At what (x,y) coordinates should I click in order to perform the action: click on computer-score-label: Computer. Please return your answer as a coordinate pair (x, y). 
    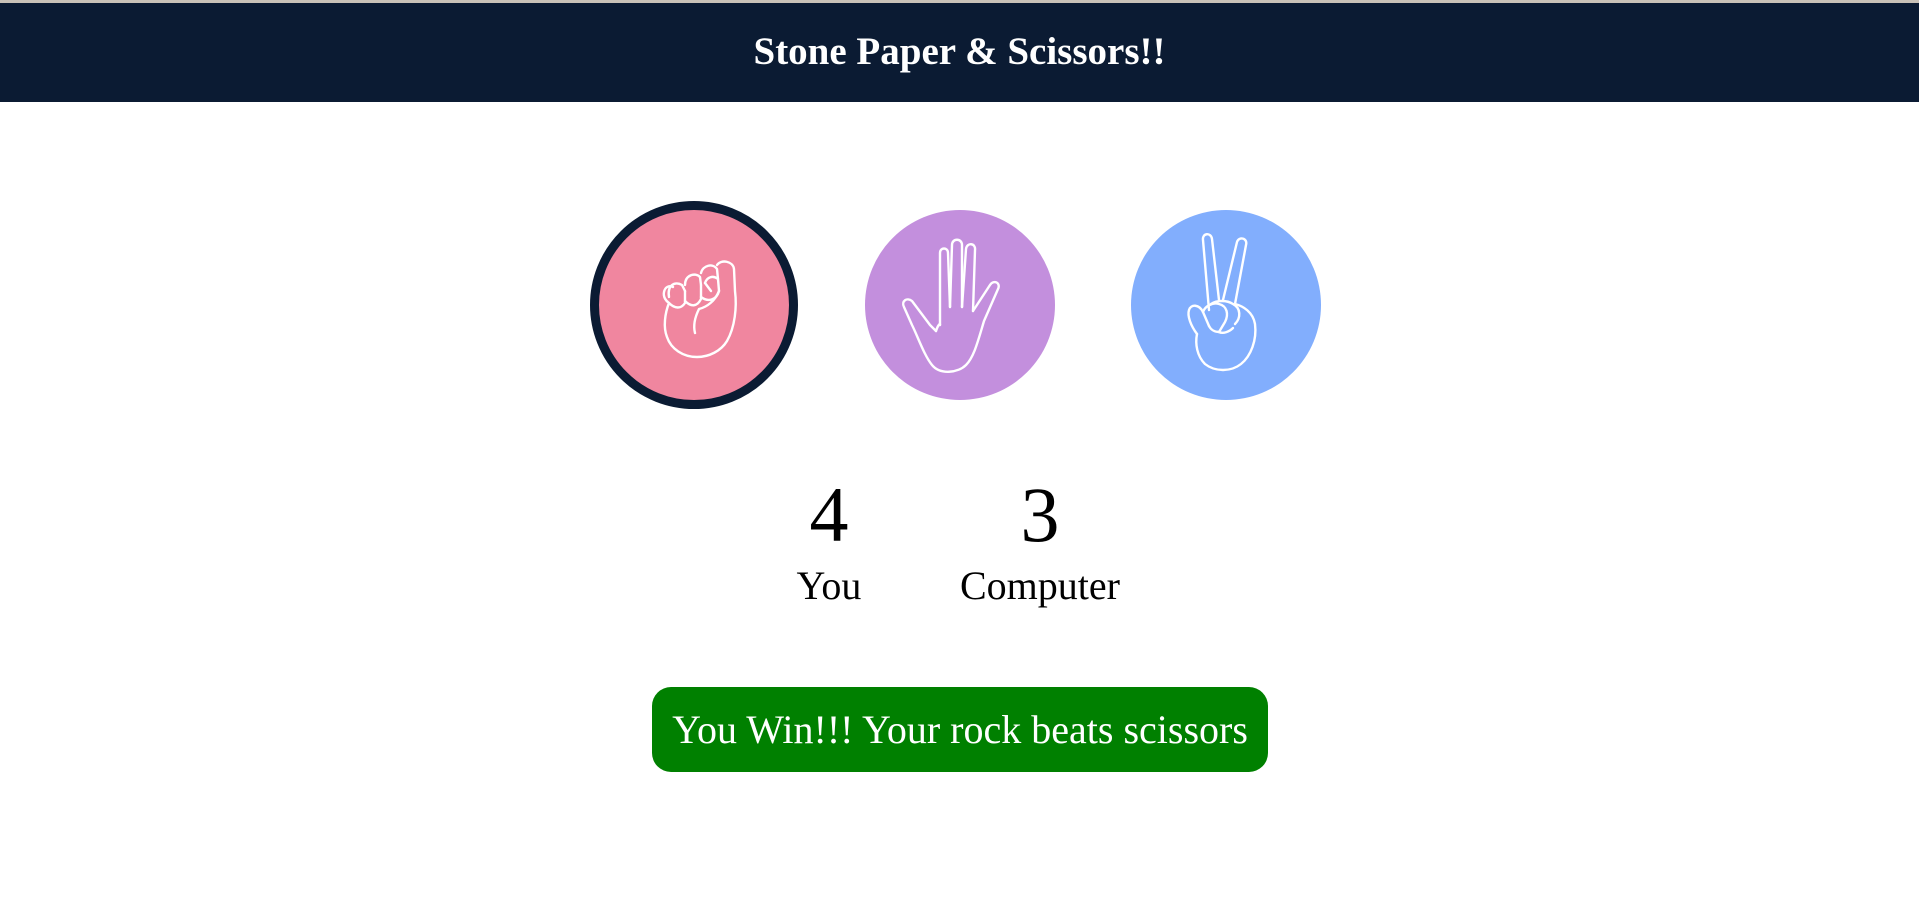
    Looking at the image, I should click on (1040, 585).